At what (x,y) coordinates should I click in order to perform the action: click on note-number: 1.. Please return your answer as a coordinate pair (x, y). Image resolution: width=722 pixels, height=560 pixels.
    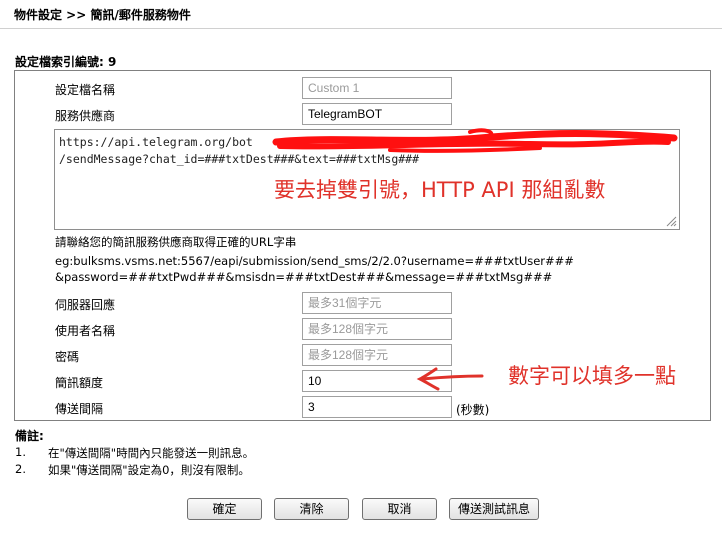
    Looking at the image, I should click on (20, 452).